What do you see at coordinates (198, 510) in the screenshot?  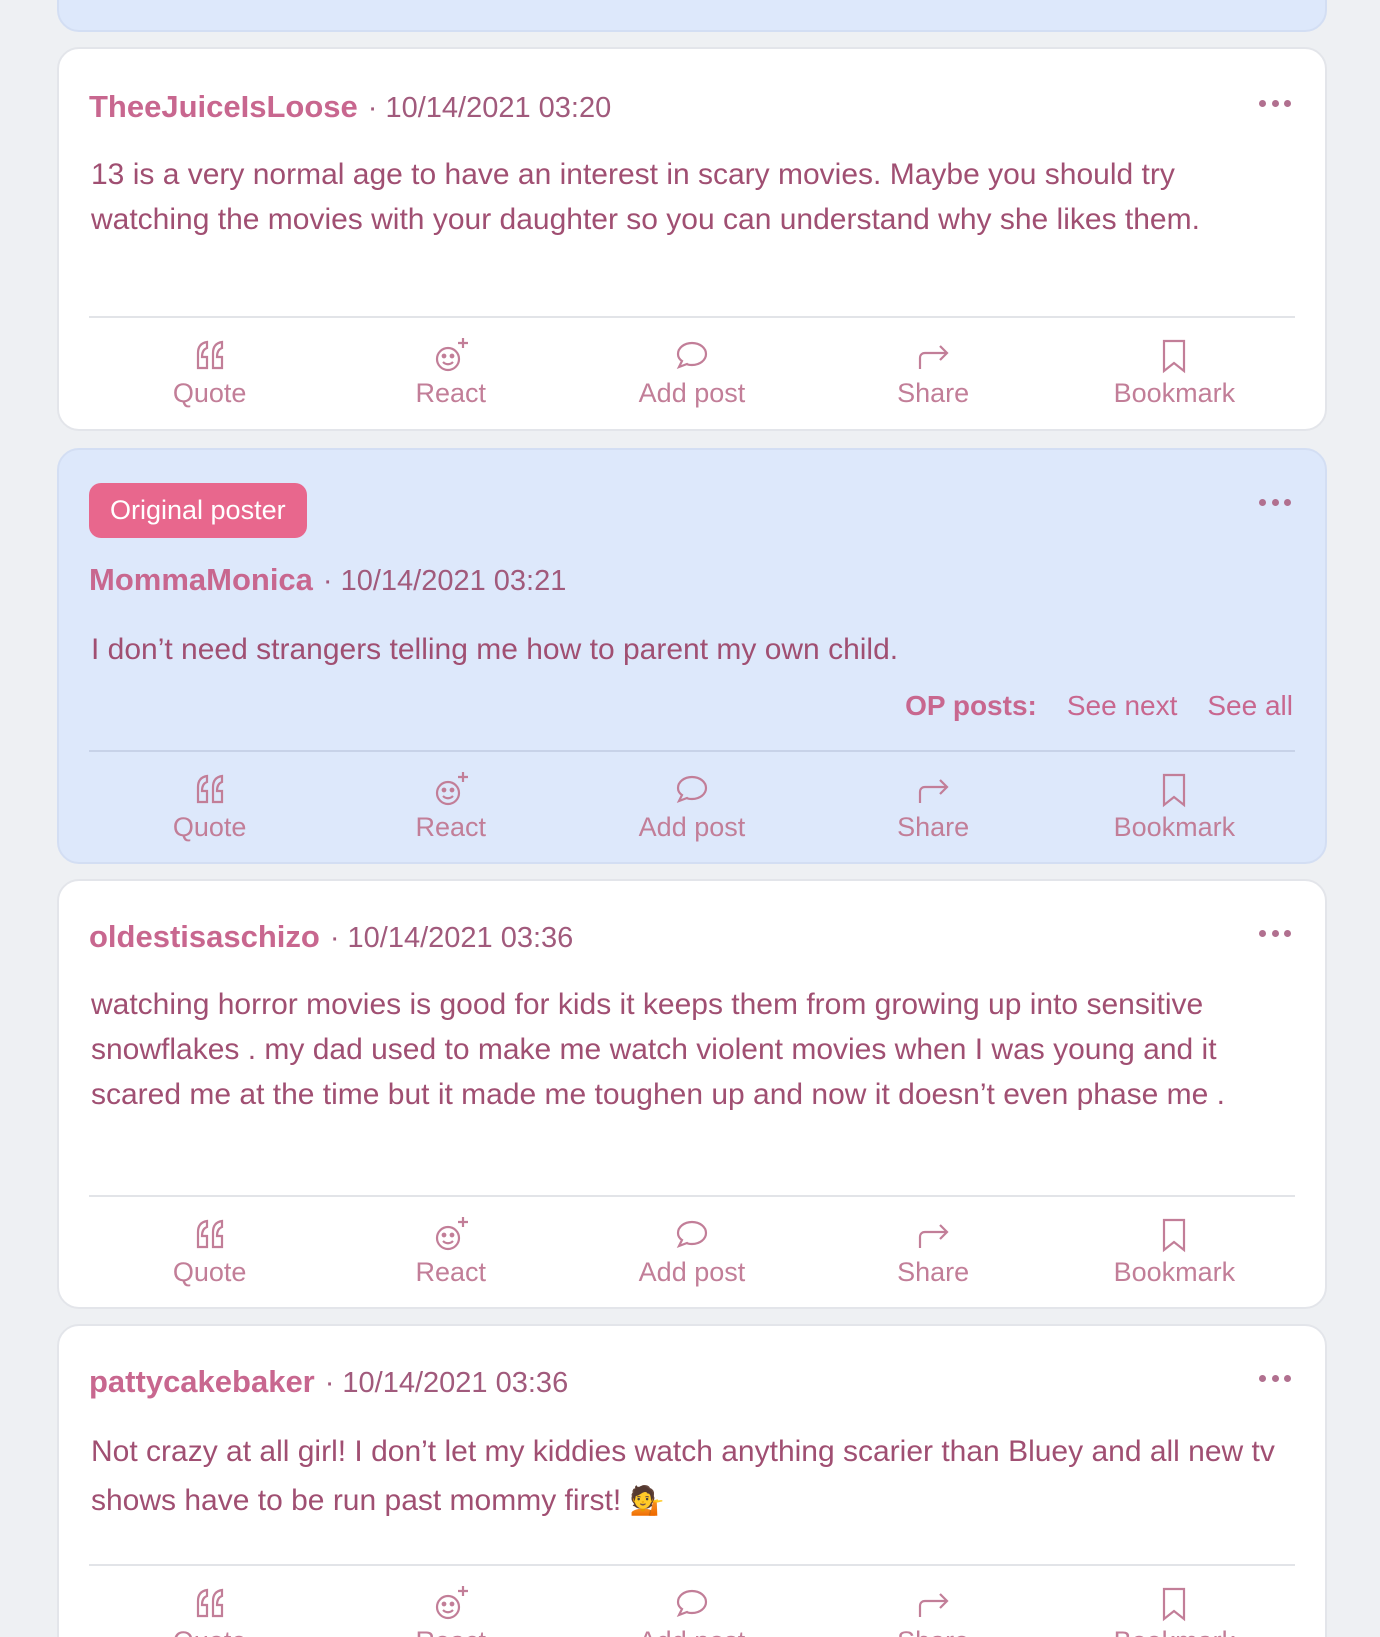 I see `original-poster-badge: Original poster` at bounding box center [198, 510].